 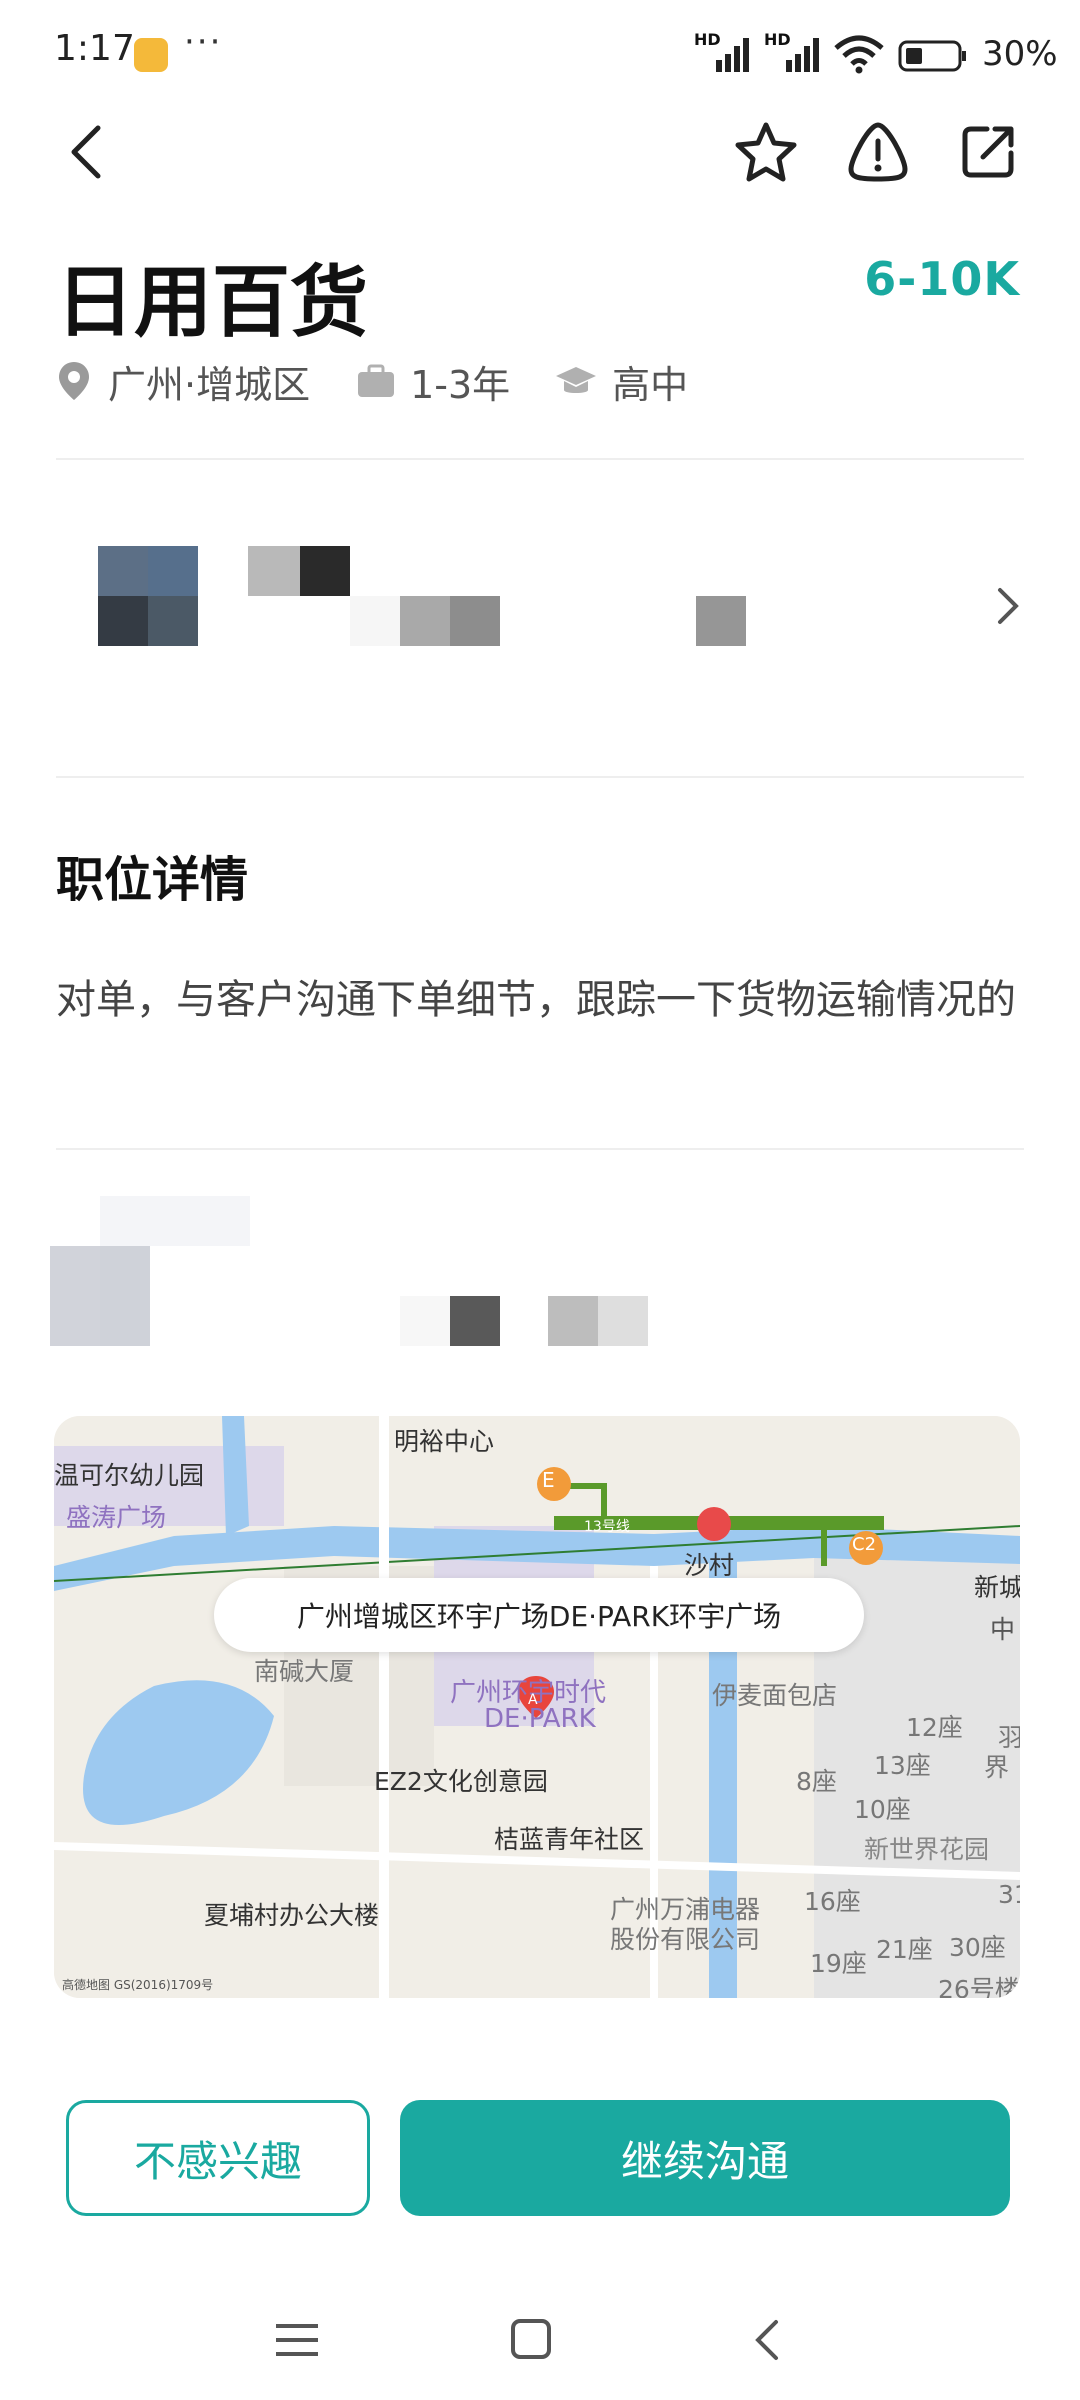 I want to click on continue-chat-button: 继续沟通, so click(x=705, y=2158).